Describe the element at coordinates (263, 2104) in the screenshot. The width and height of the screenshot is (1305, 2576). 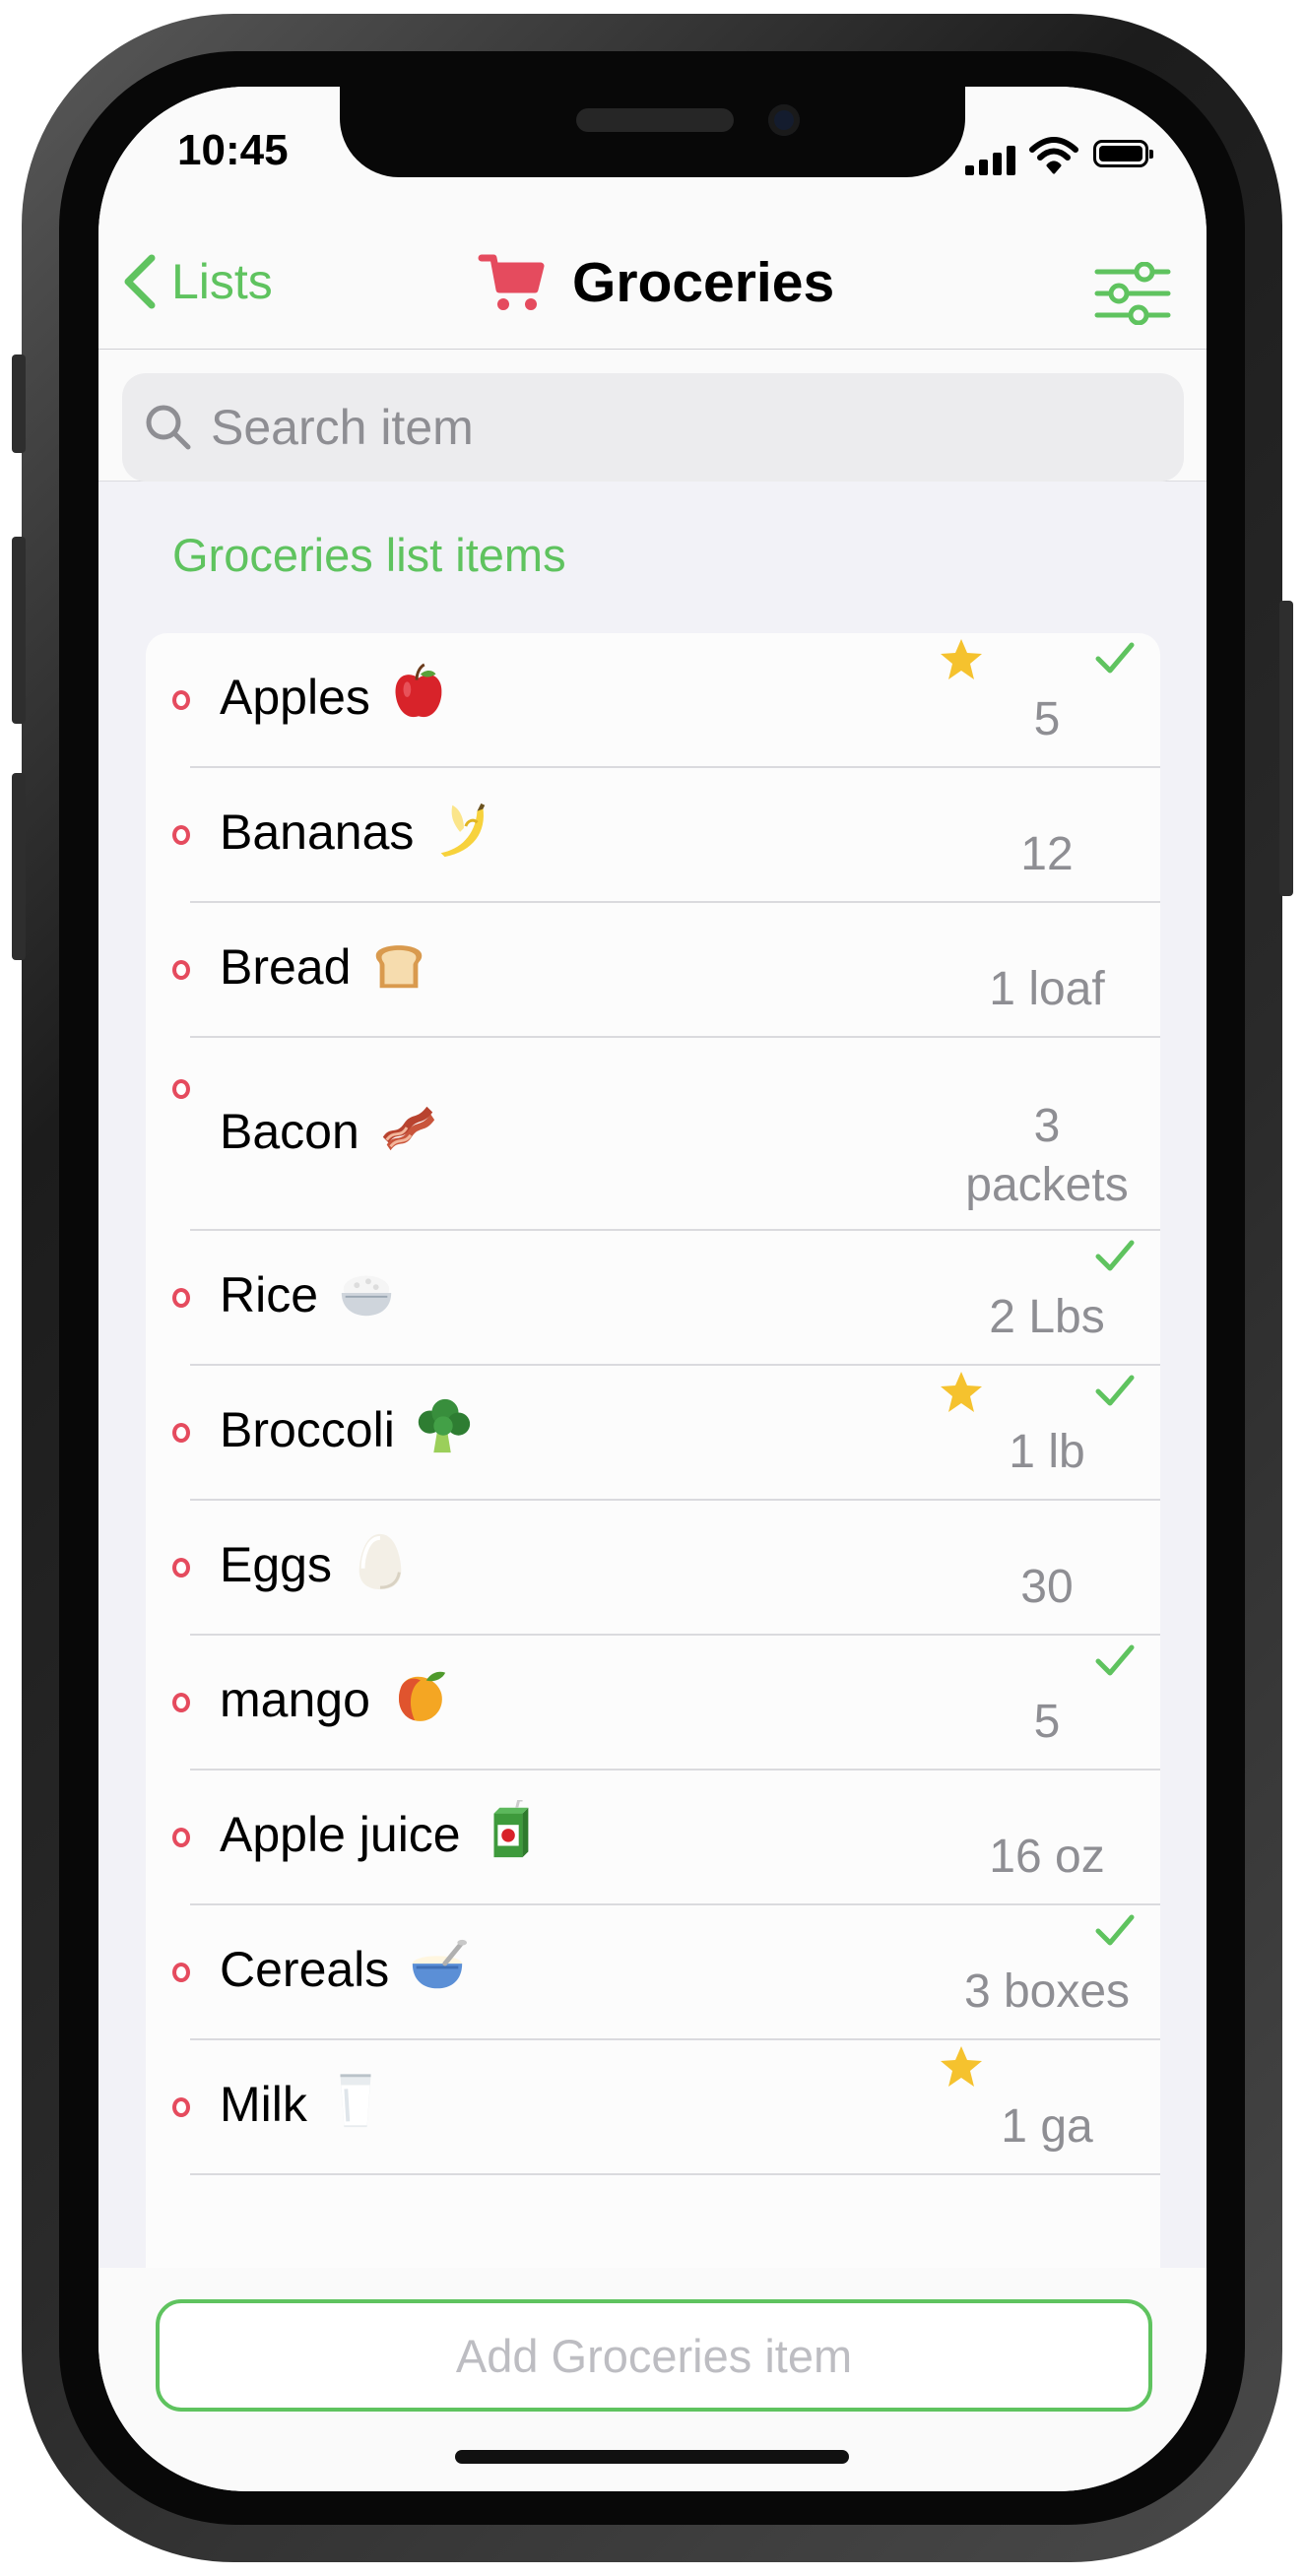
I see `item-name: Milk` at that location.